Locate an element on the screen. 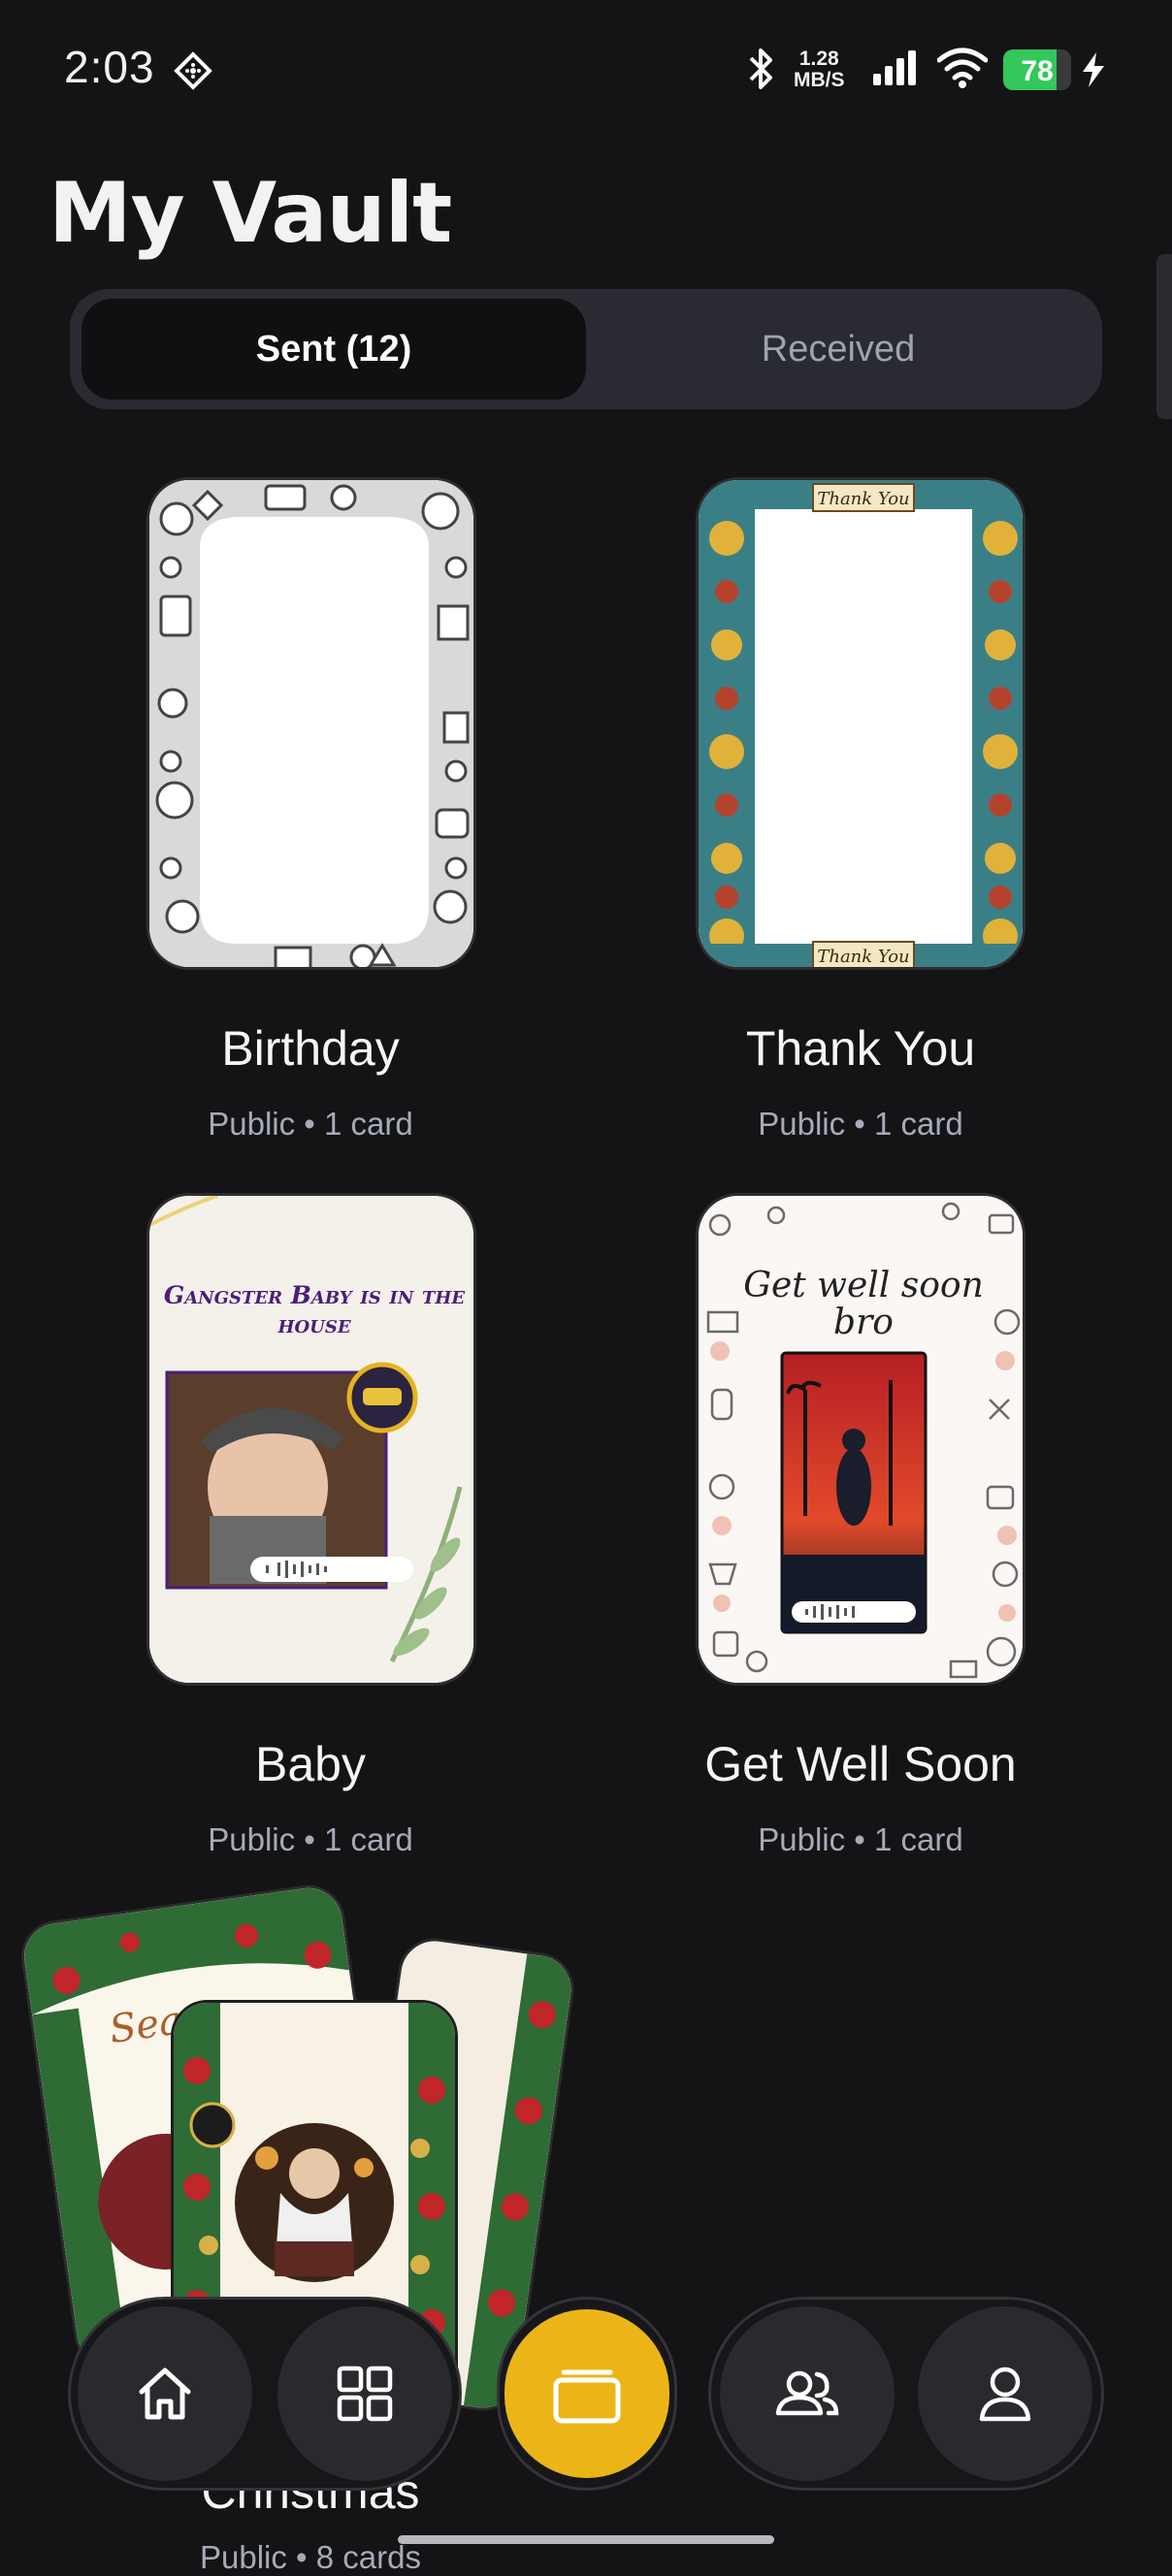  nav-grid is located at coordinates (364, 2393).